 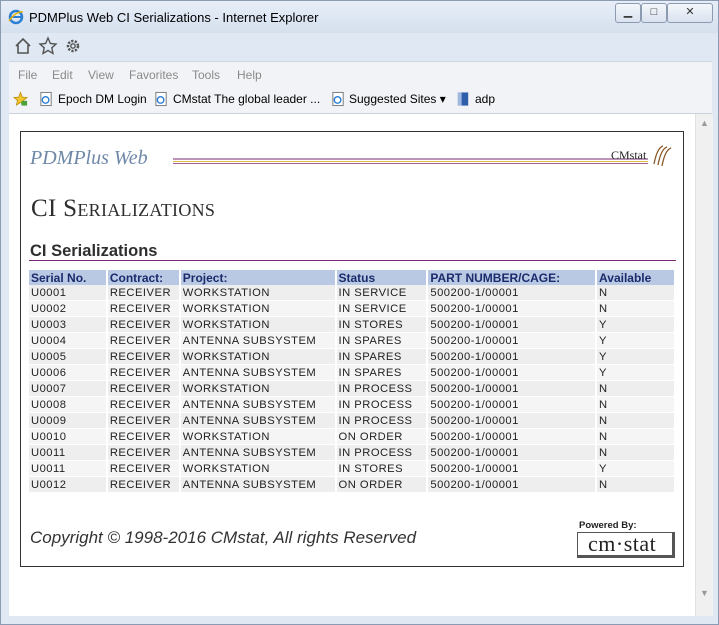 I want to click on table-cell: IN STORES, so click(x=382, y=468).